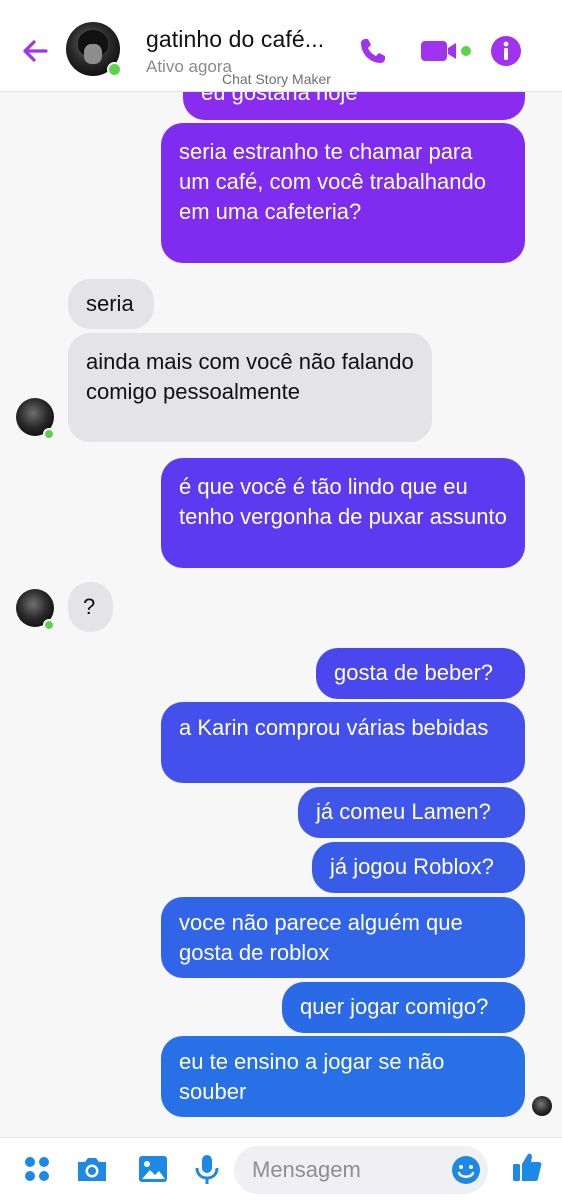 Image resolution: width=562 pixels, height=1200 pixels. Describe the element at coordinates (312, 1076) in the screenshot. I see `message-text: eu te ensino a jogar se não souber` at that location.